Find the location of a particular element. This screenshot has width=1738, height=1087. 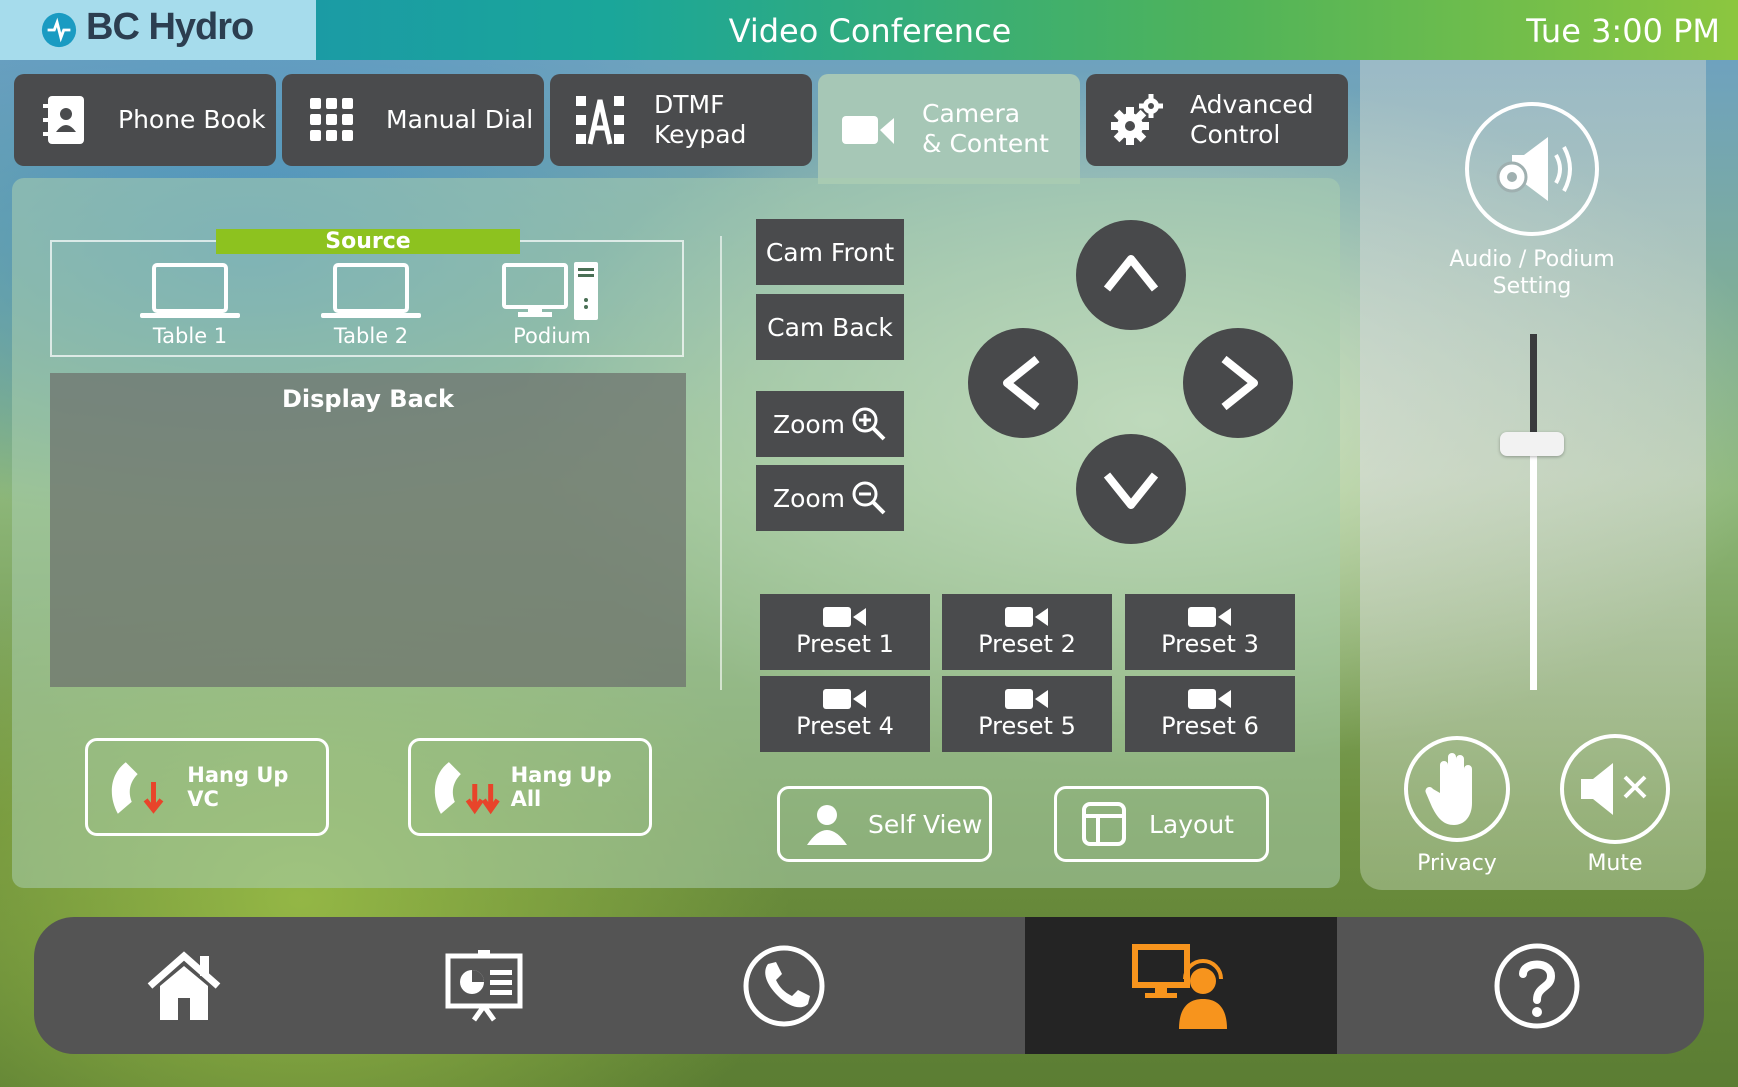

speaker-mute-icon is located at coordinates (1614, 789).